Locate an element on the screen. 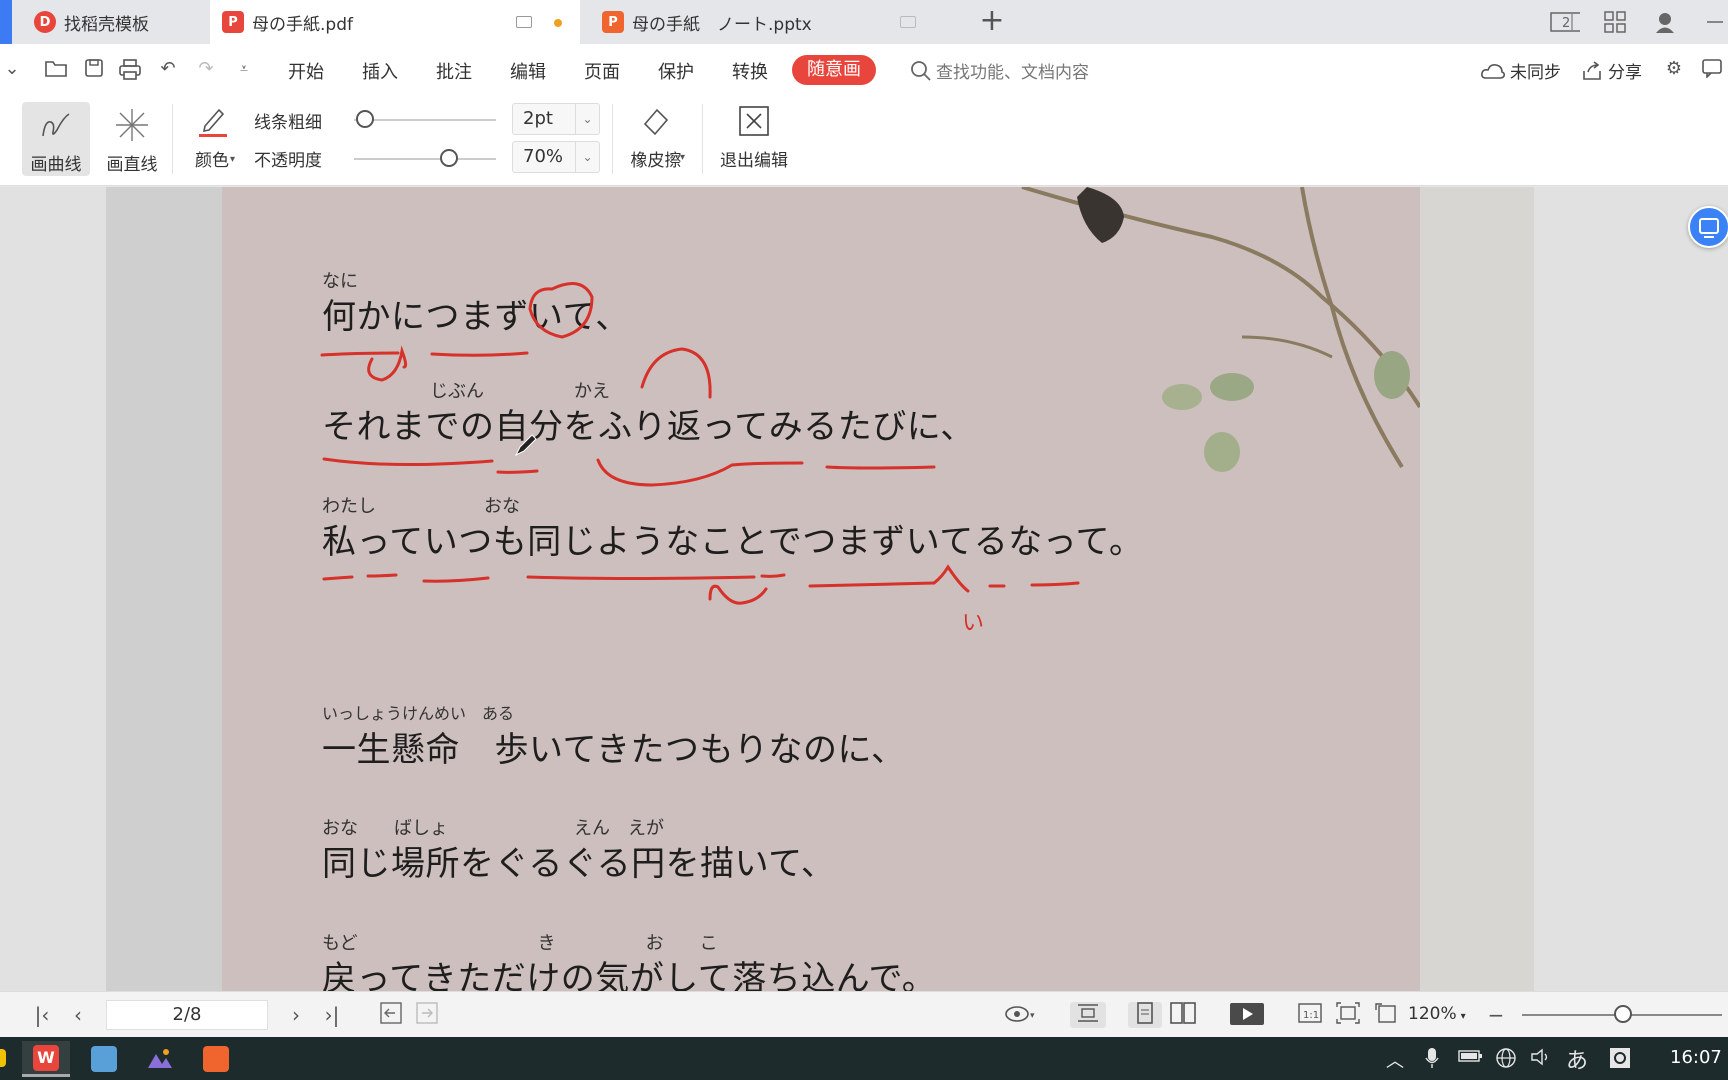  single-page-icon is located at coordinates (1145, 1015).